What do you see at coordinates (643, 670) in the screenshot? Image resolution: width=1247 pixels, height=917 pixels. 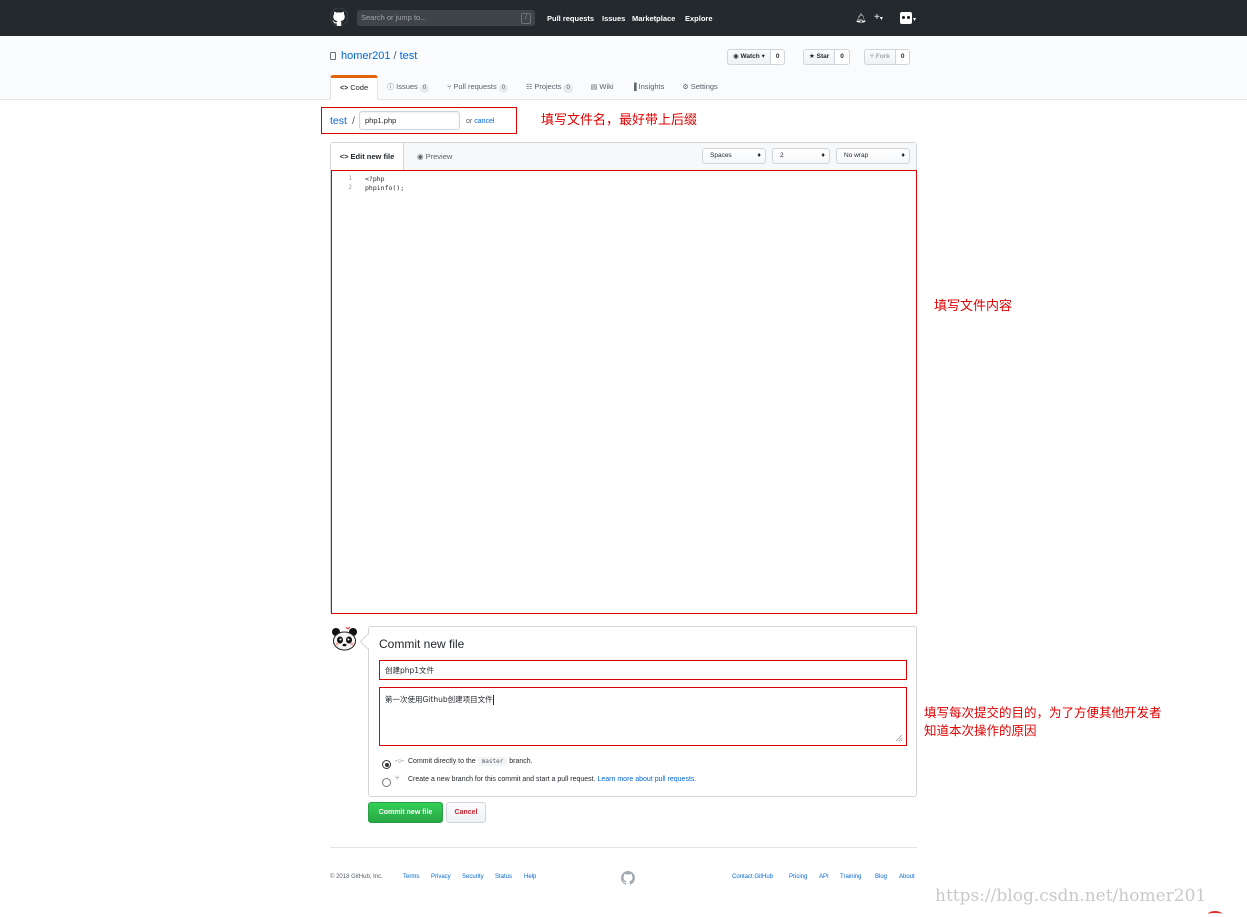 I see `commit-message-input` at bounding box center [643, 670].